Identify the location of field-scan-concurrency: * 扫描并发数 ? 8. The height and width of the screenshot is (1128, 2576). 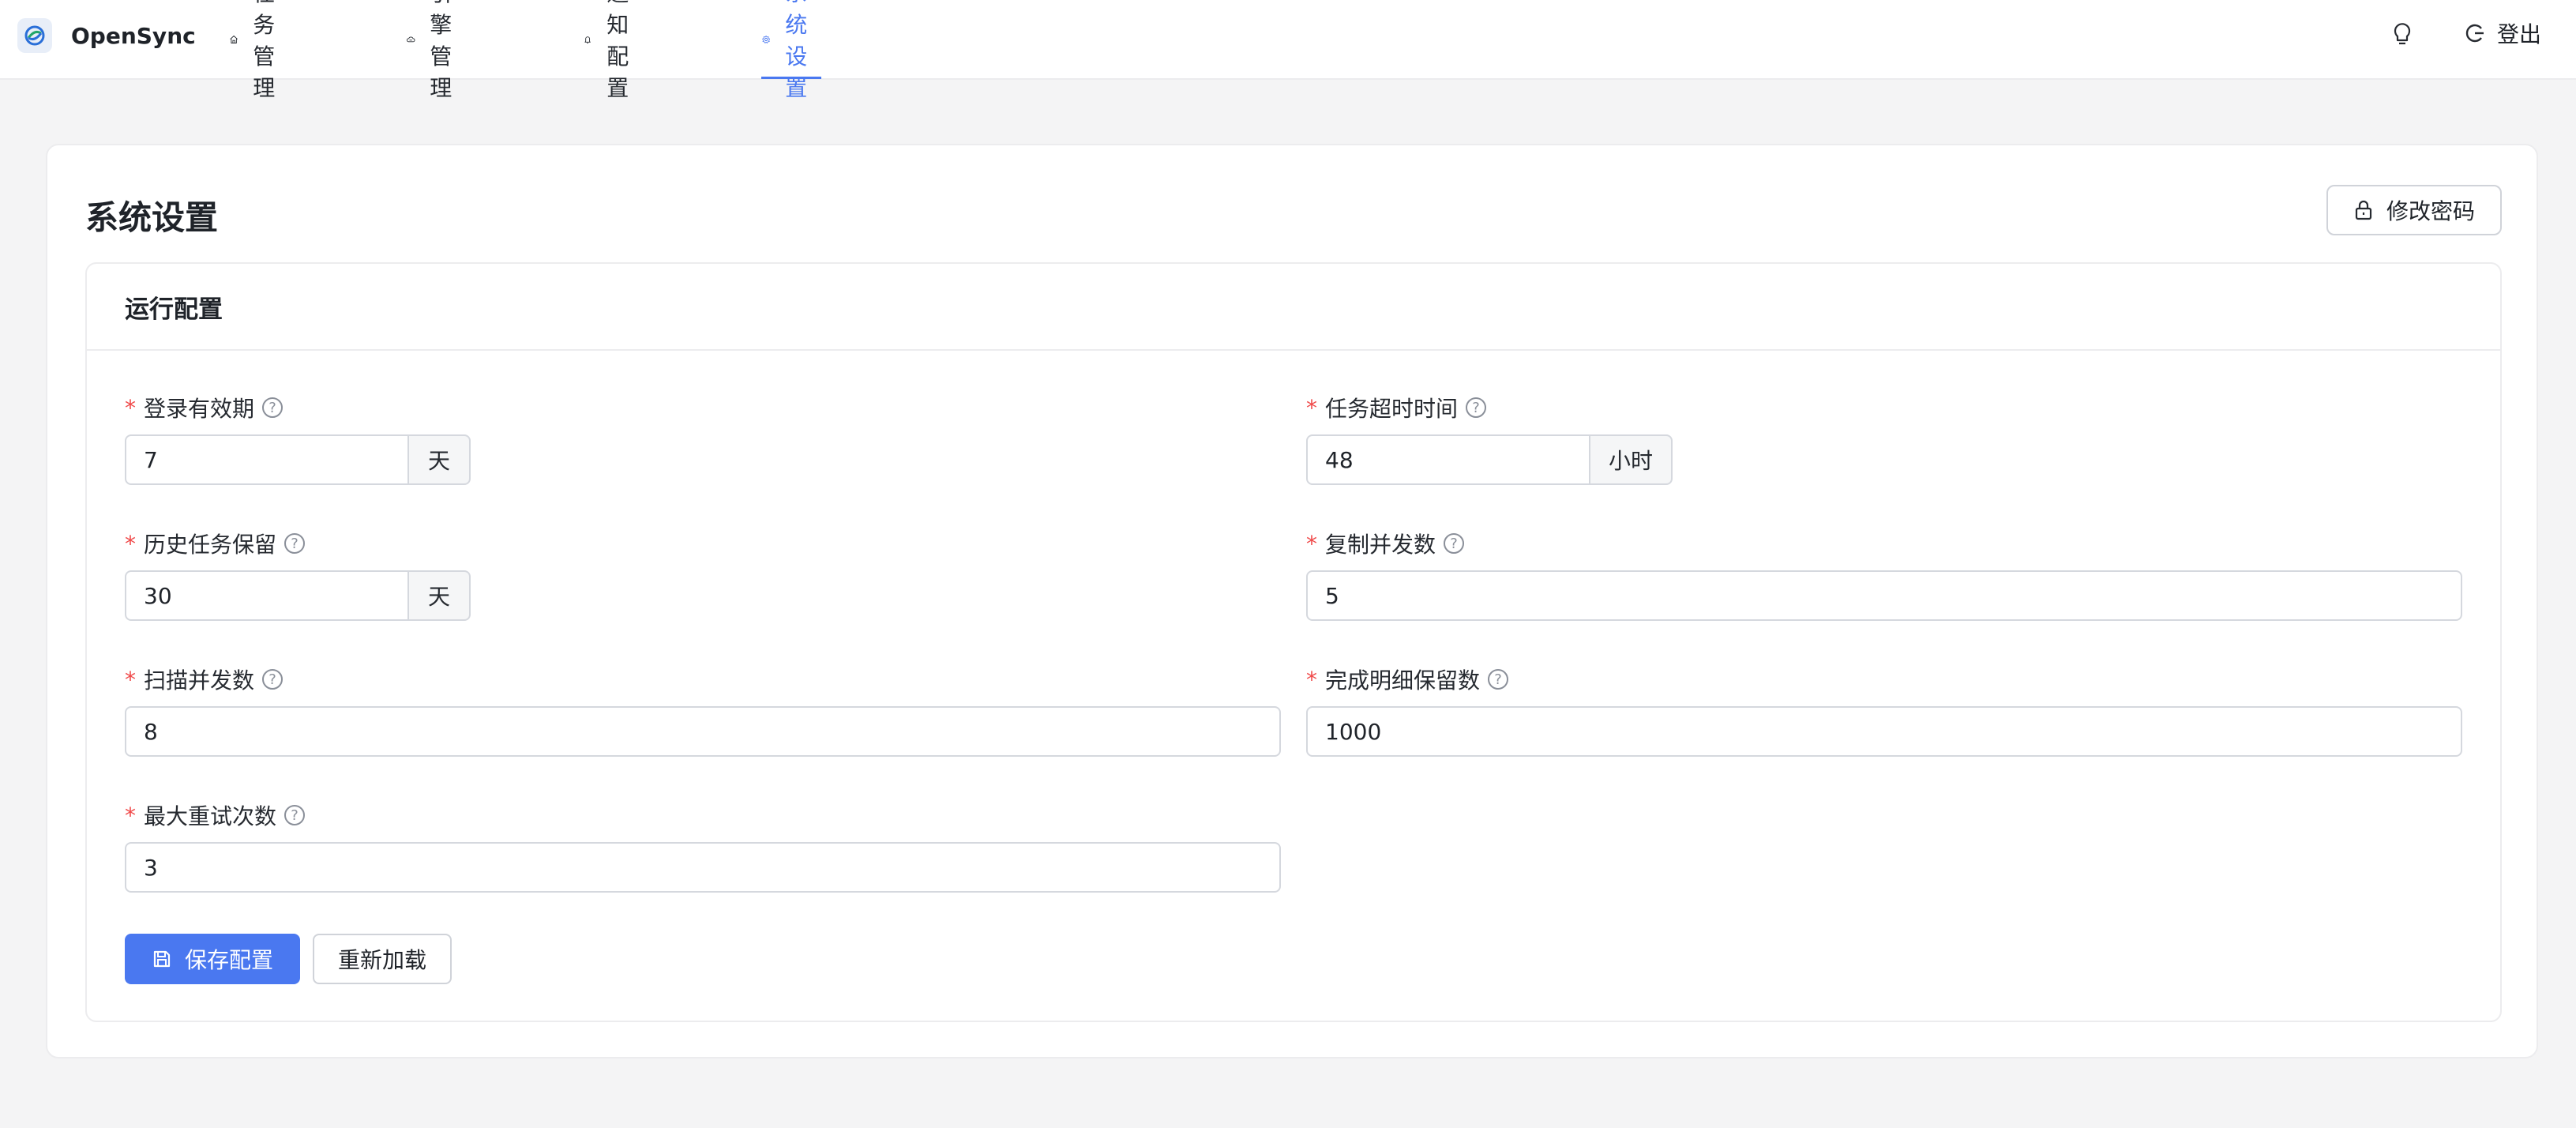
(703, 712).